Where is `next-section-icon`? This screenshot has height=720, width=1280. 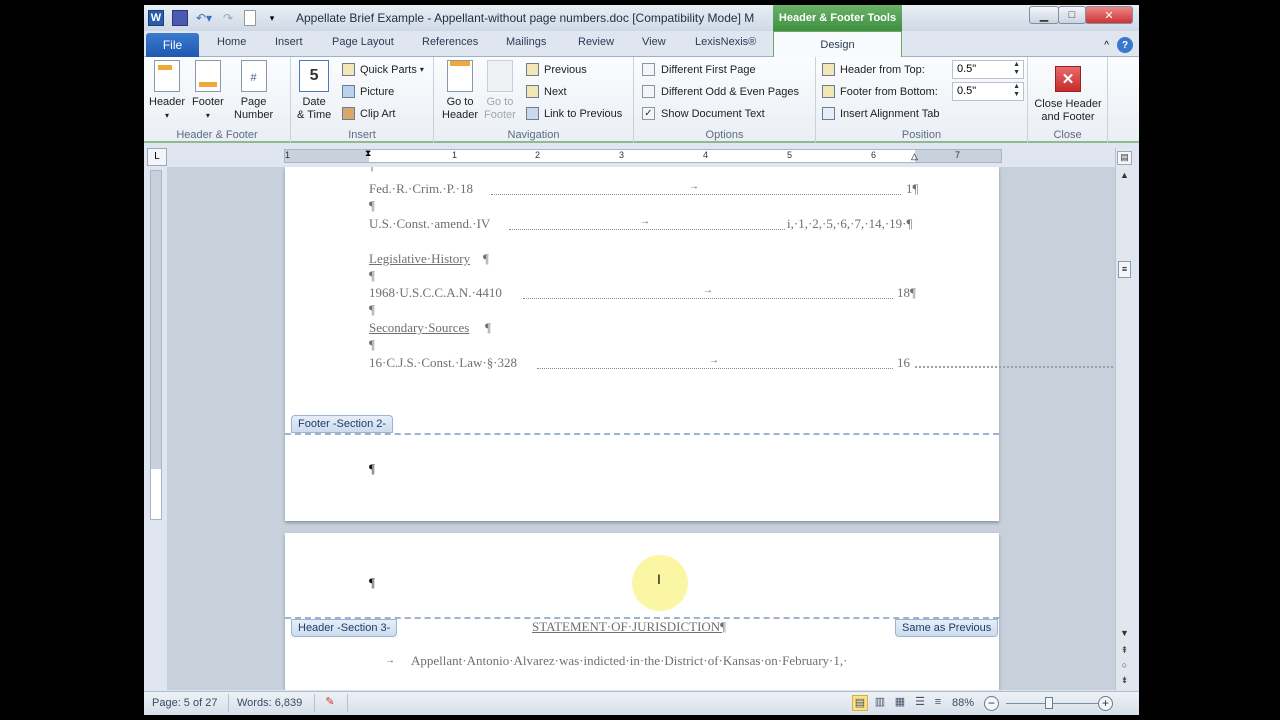 next-section-icon is located at coordinates (532, 91).